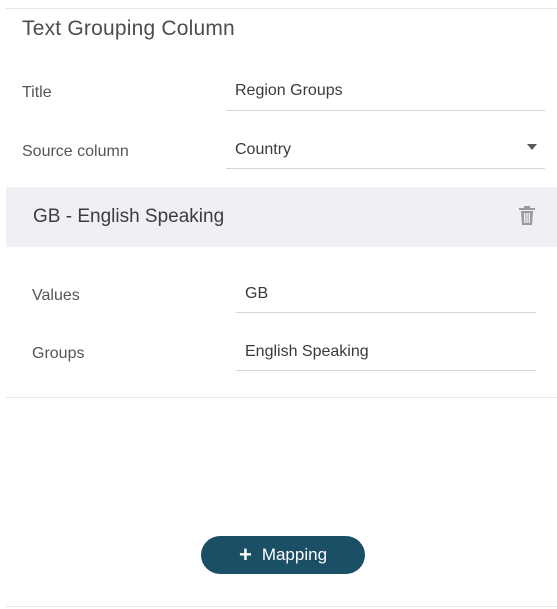  What do you see at coordinates (281, 606) in the screenshot?
I see `bottom-divider` at bounding box center [281, 606].